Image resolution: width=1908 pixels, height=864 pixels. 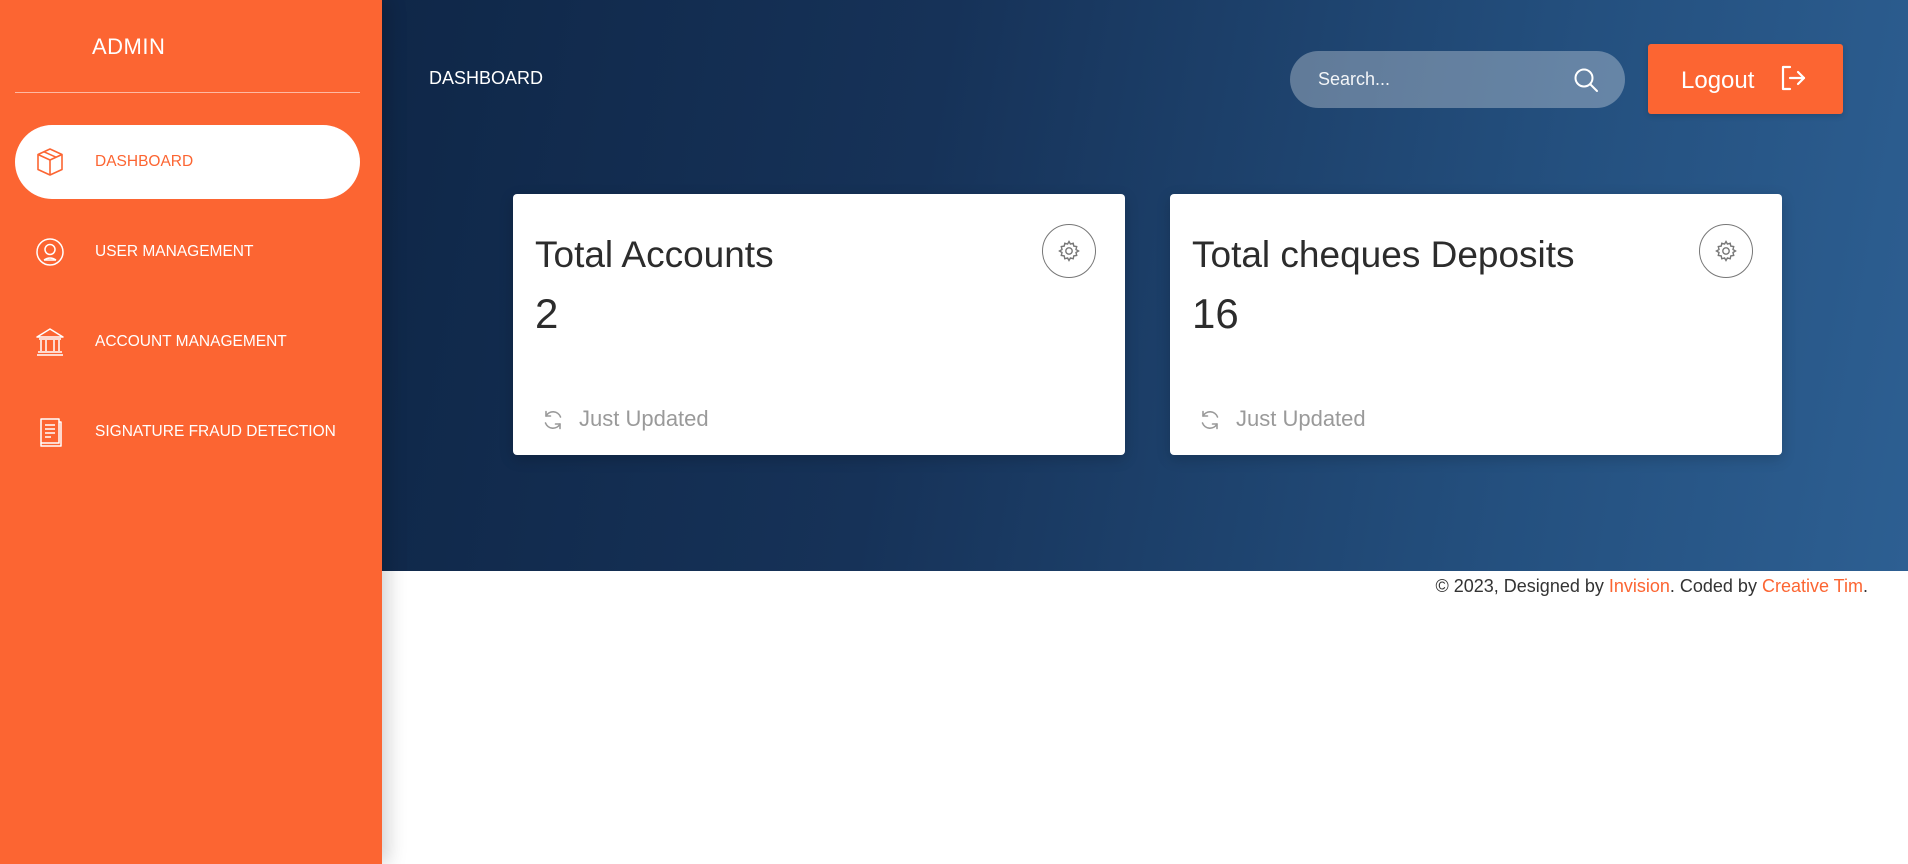 I want to click on bank-icon, so click(x=50, y=342).